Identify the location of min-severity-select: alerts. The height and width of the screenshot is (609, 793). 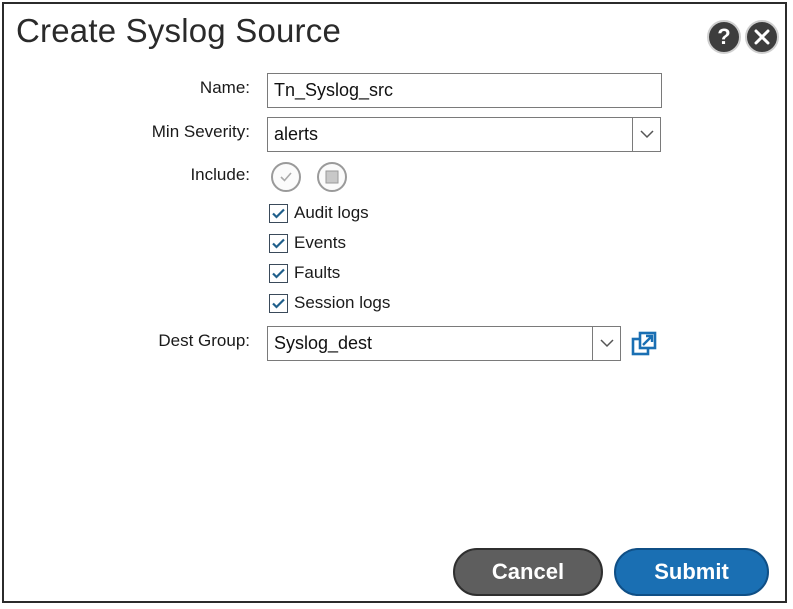
(464, 134).